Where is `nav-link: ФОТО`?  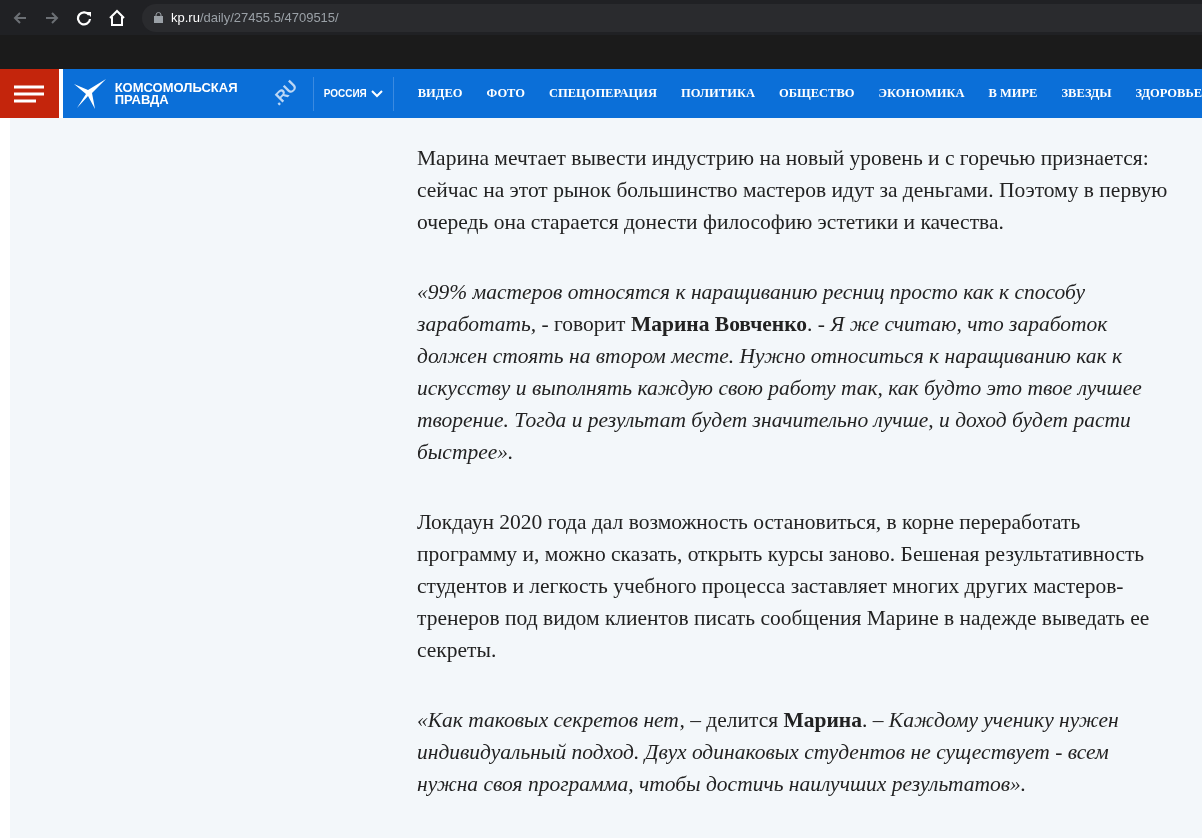
nav-link: ФОТО is located at coordinates (505, 93).